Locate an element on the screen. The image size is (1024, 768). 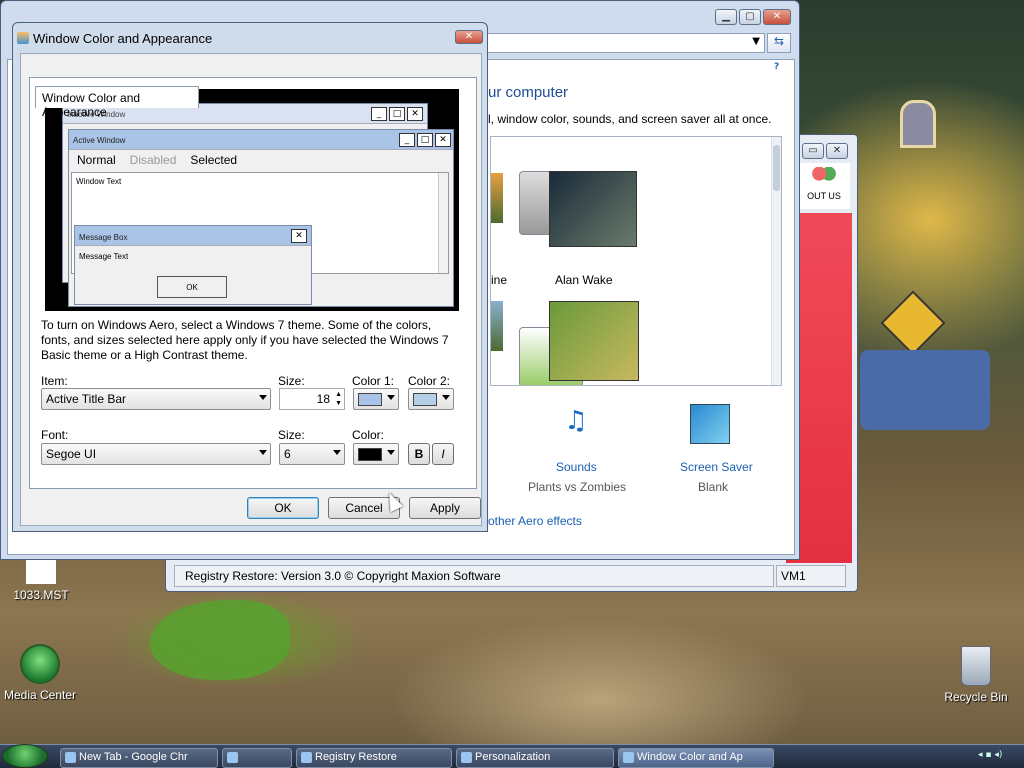
item-size-spinner: 18 ▲ ▼ is located at coordinates (312, 399).